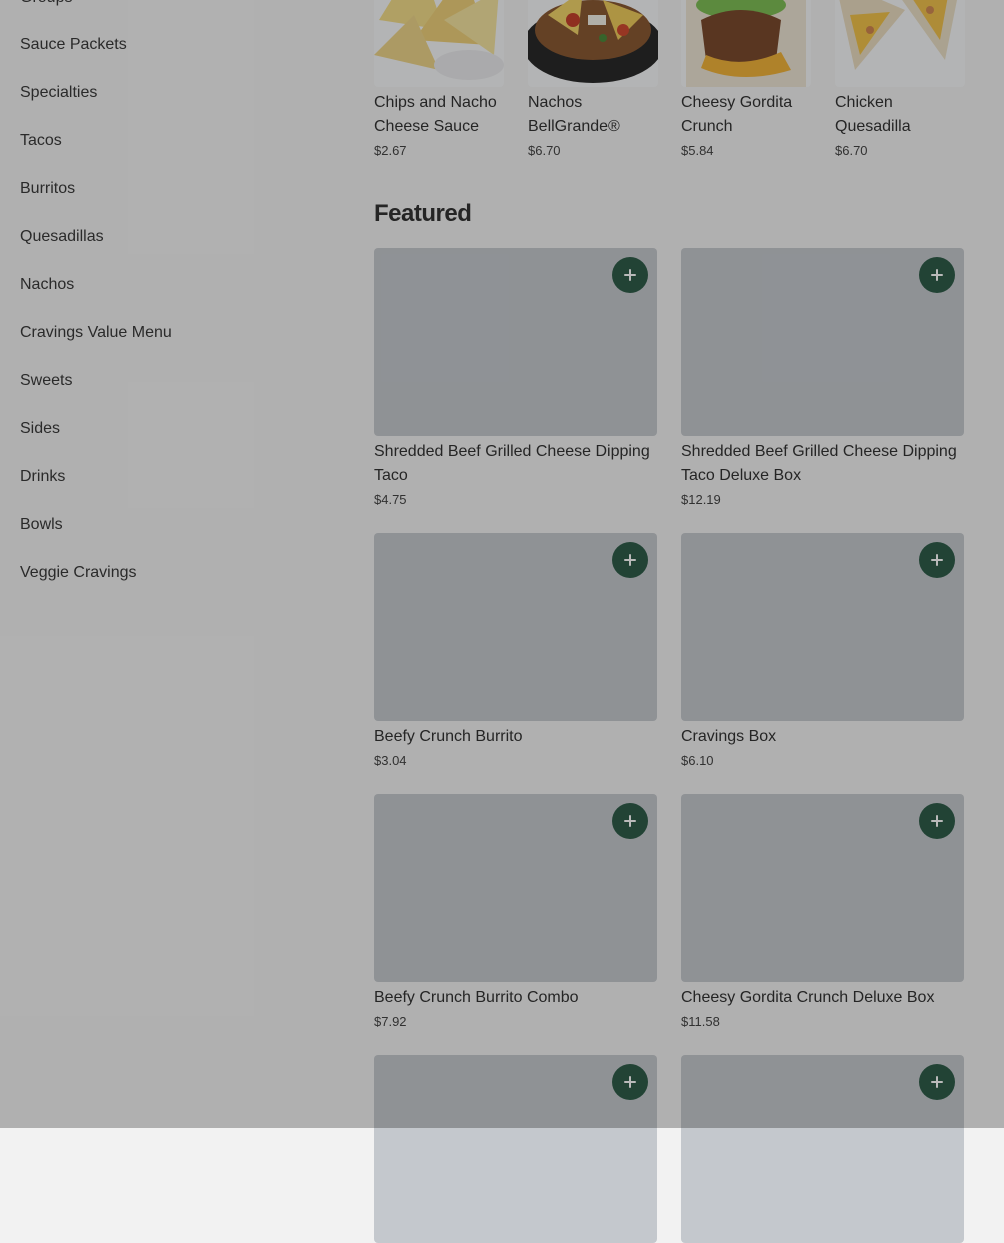 This screenshot has width=1004, height=1243. Describe the element at coordinates (47, 189) in the screenshot. I see `sidebar-item-burritos: Burritos` at that location.